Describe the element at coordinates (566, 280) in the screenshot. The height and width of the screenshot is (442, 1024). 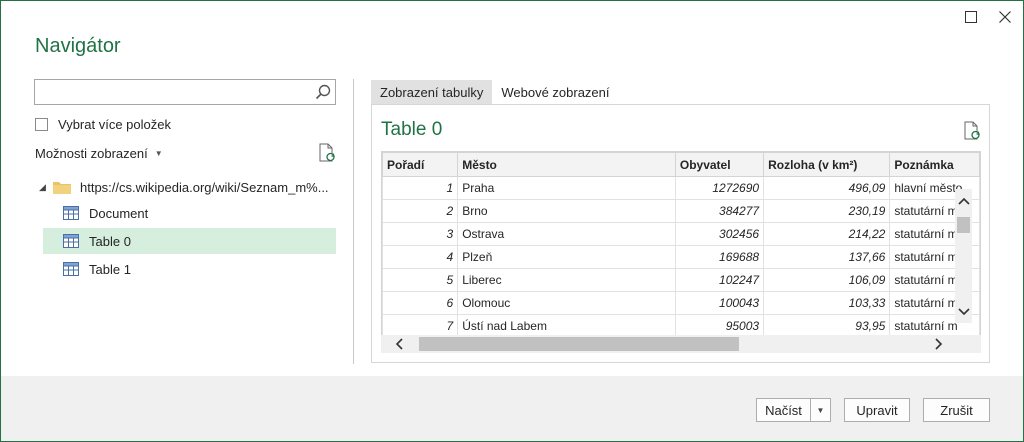
I see `table-cell: Liberec` at that location.